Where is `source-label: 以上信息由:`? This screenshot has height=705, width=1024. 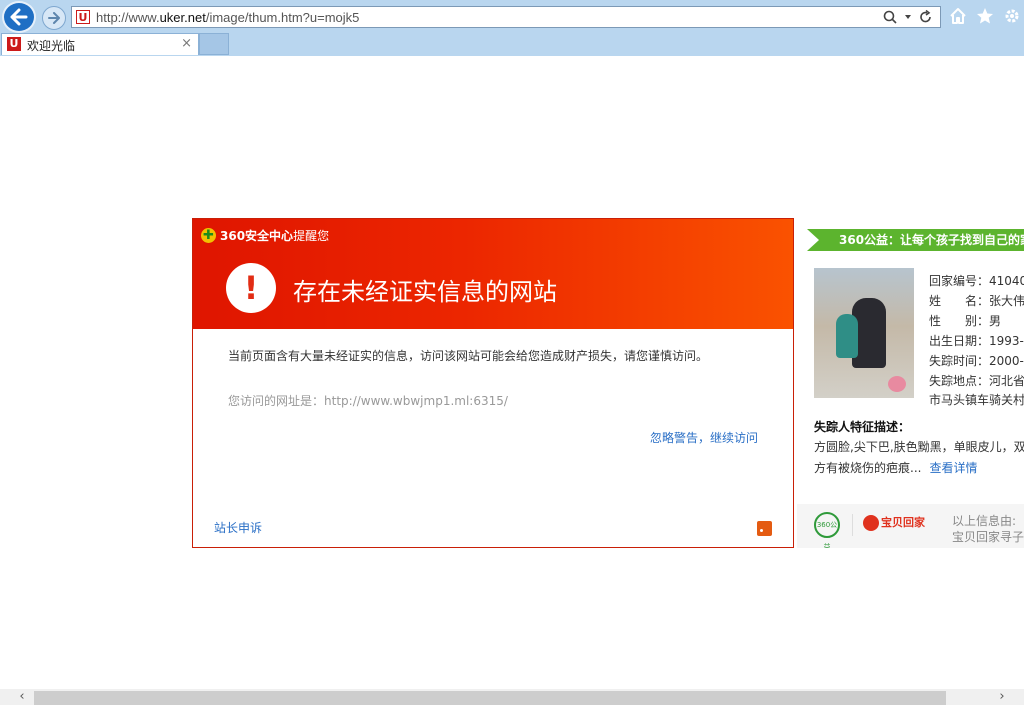 source-label: 以上信息由: is located at coordinates (984, 521).